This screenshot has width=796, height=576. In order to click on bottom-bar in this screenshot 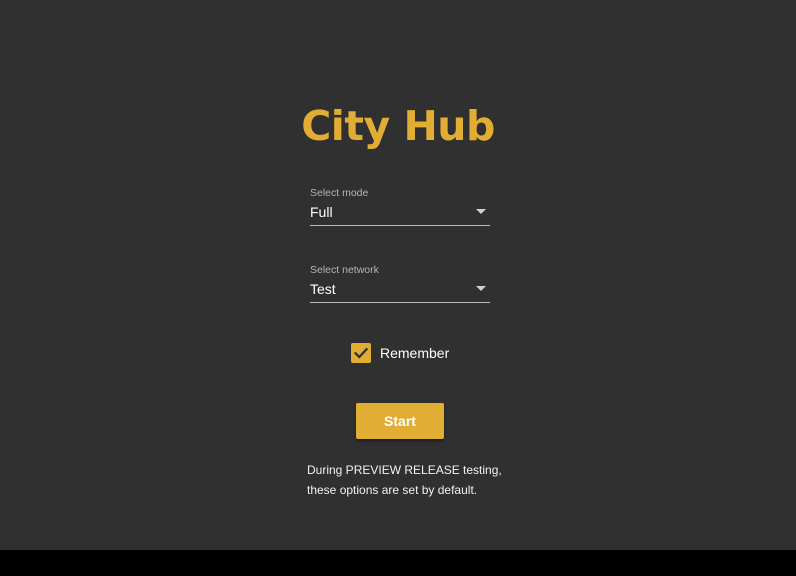, I will do `click(398, 563)`.